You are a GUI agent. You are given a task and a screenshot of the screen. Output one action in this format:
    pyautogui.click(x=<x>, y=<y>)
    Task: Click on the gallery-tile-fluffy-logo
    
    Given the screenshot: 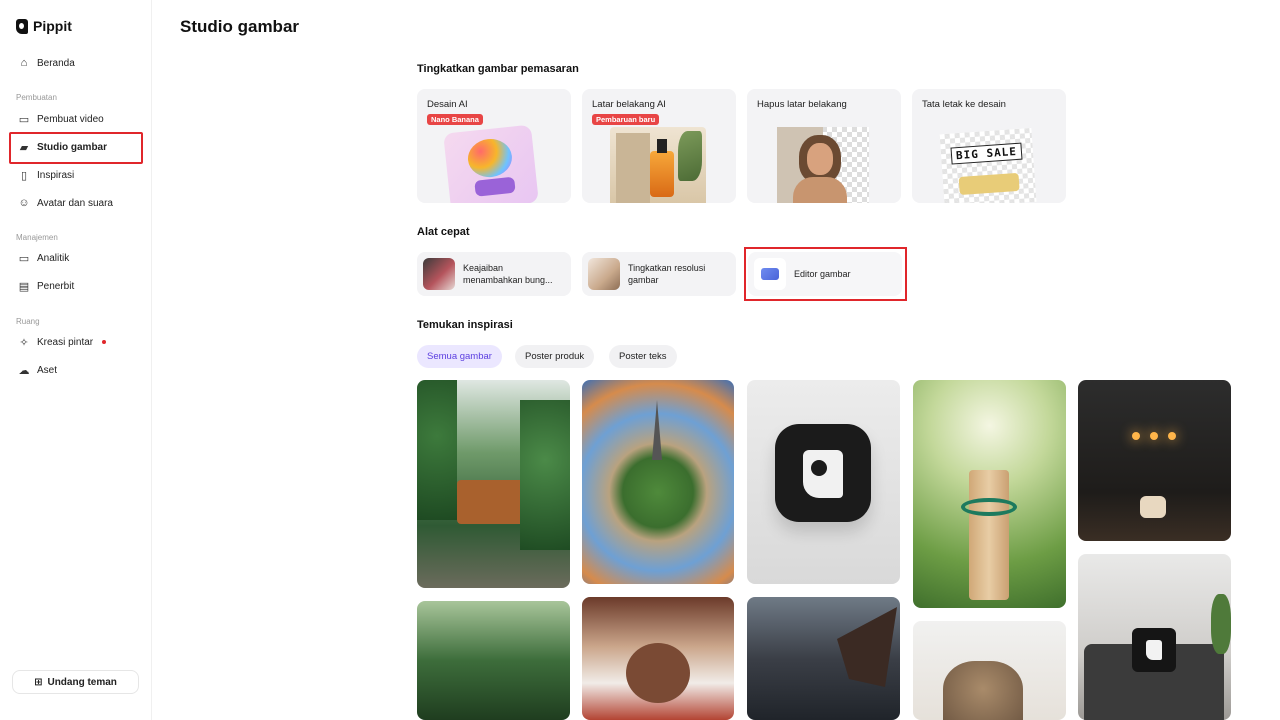 What is the action you would take?
    pyautogui.click(x=823, y=482)
    